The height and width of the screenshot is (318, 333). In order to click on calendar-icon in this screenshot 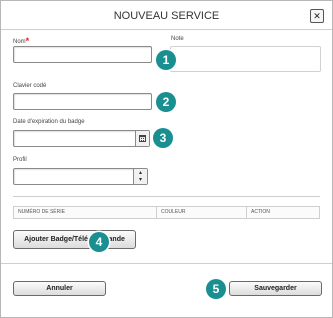, I will do `click(142, 138)`.